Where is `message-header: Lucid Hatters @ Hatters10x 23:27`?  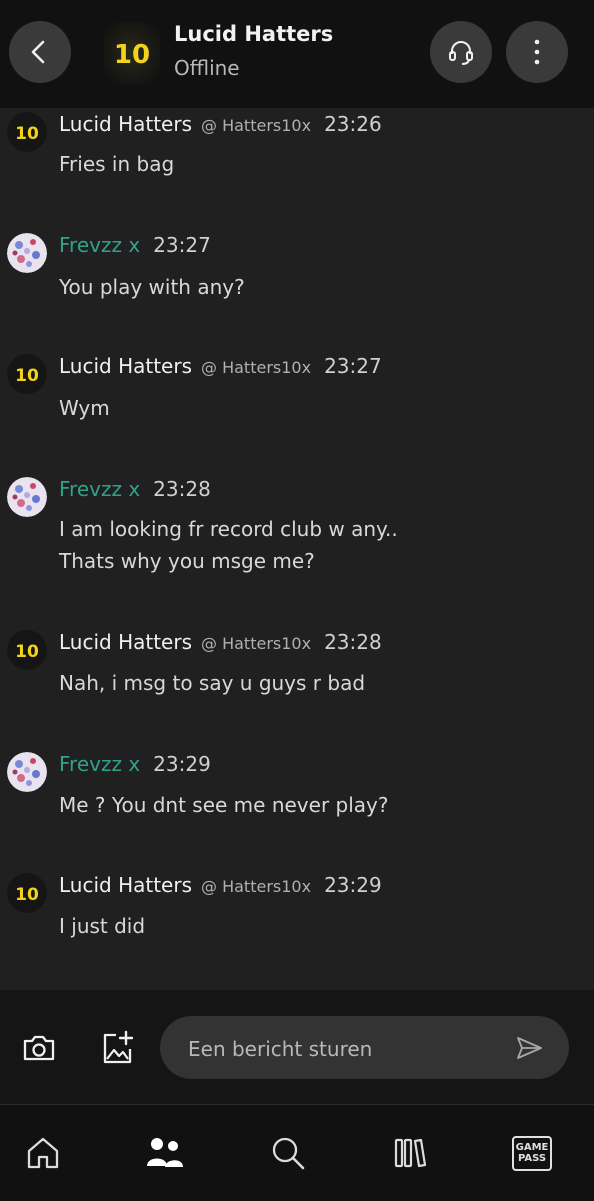
message-header: Lucid Hatters @ Hatters10x 23:27 is located at coordinates (220, 366).